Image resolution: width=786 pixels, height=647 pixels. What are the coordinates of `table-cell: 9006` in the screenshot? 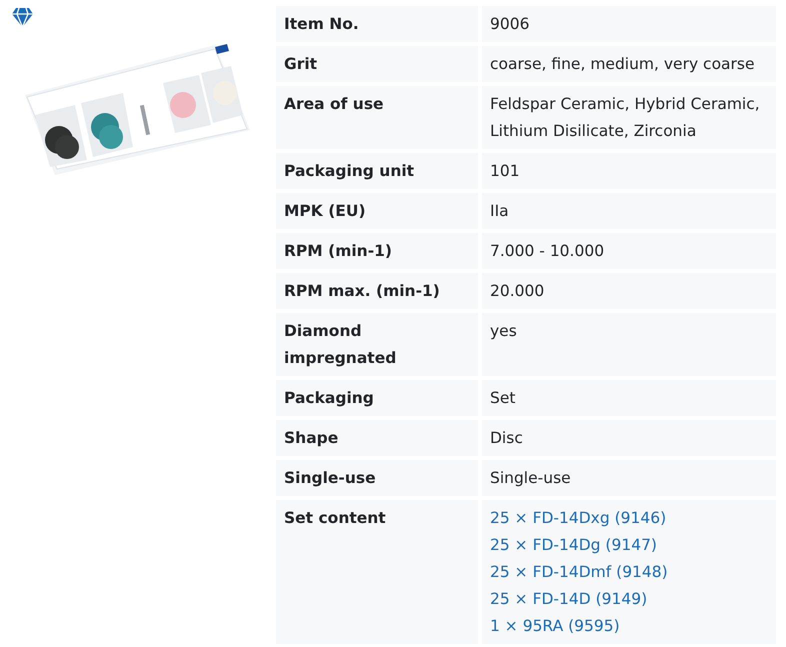 It's located at (629, 24).